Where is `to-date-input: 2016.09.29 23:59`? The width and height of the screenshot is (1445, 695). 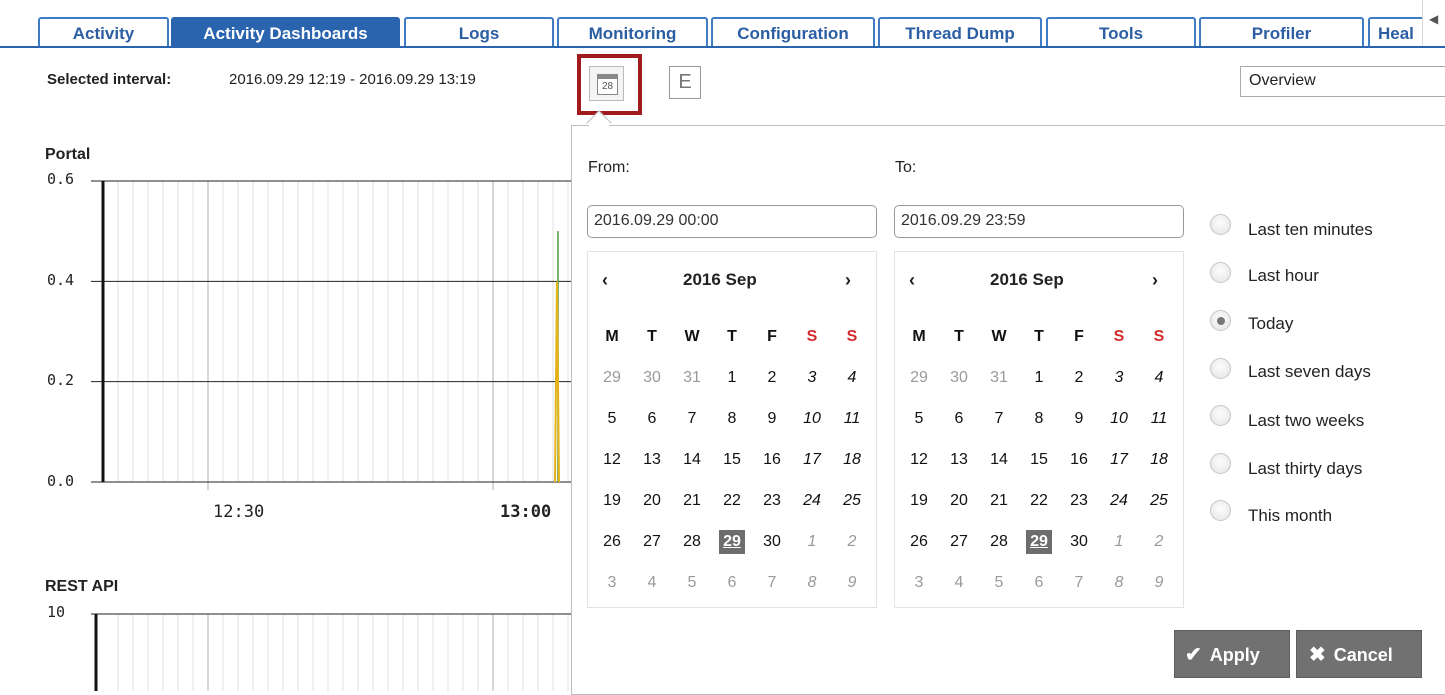 to-date-input: 2016.09.29 23:59 is located at coordinates (1039, 221).